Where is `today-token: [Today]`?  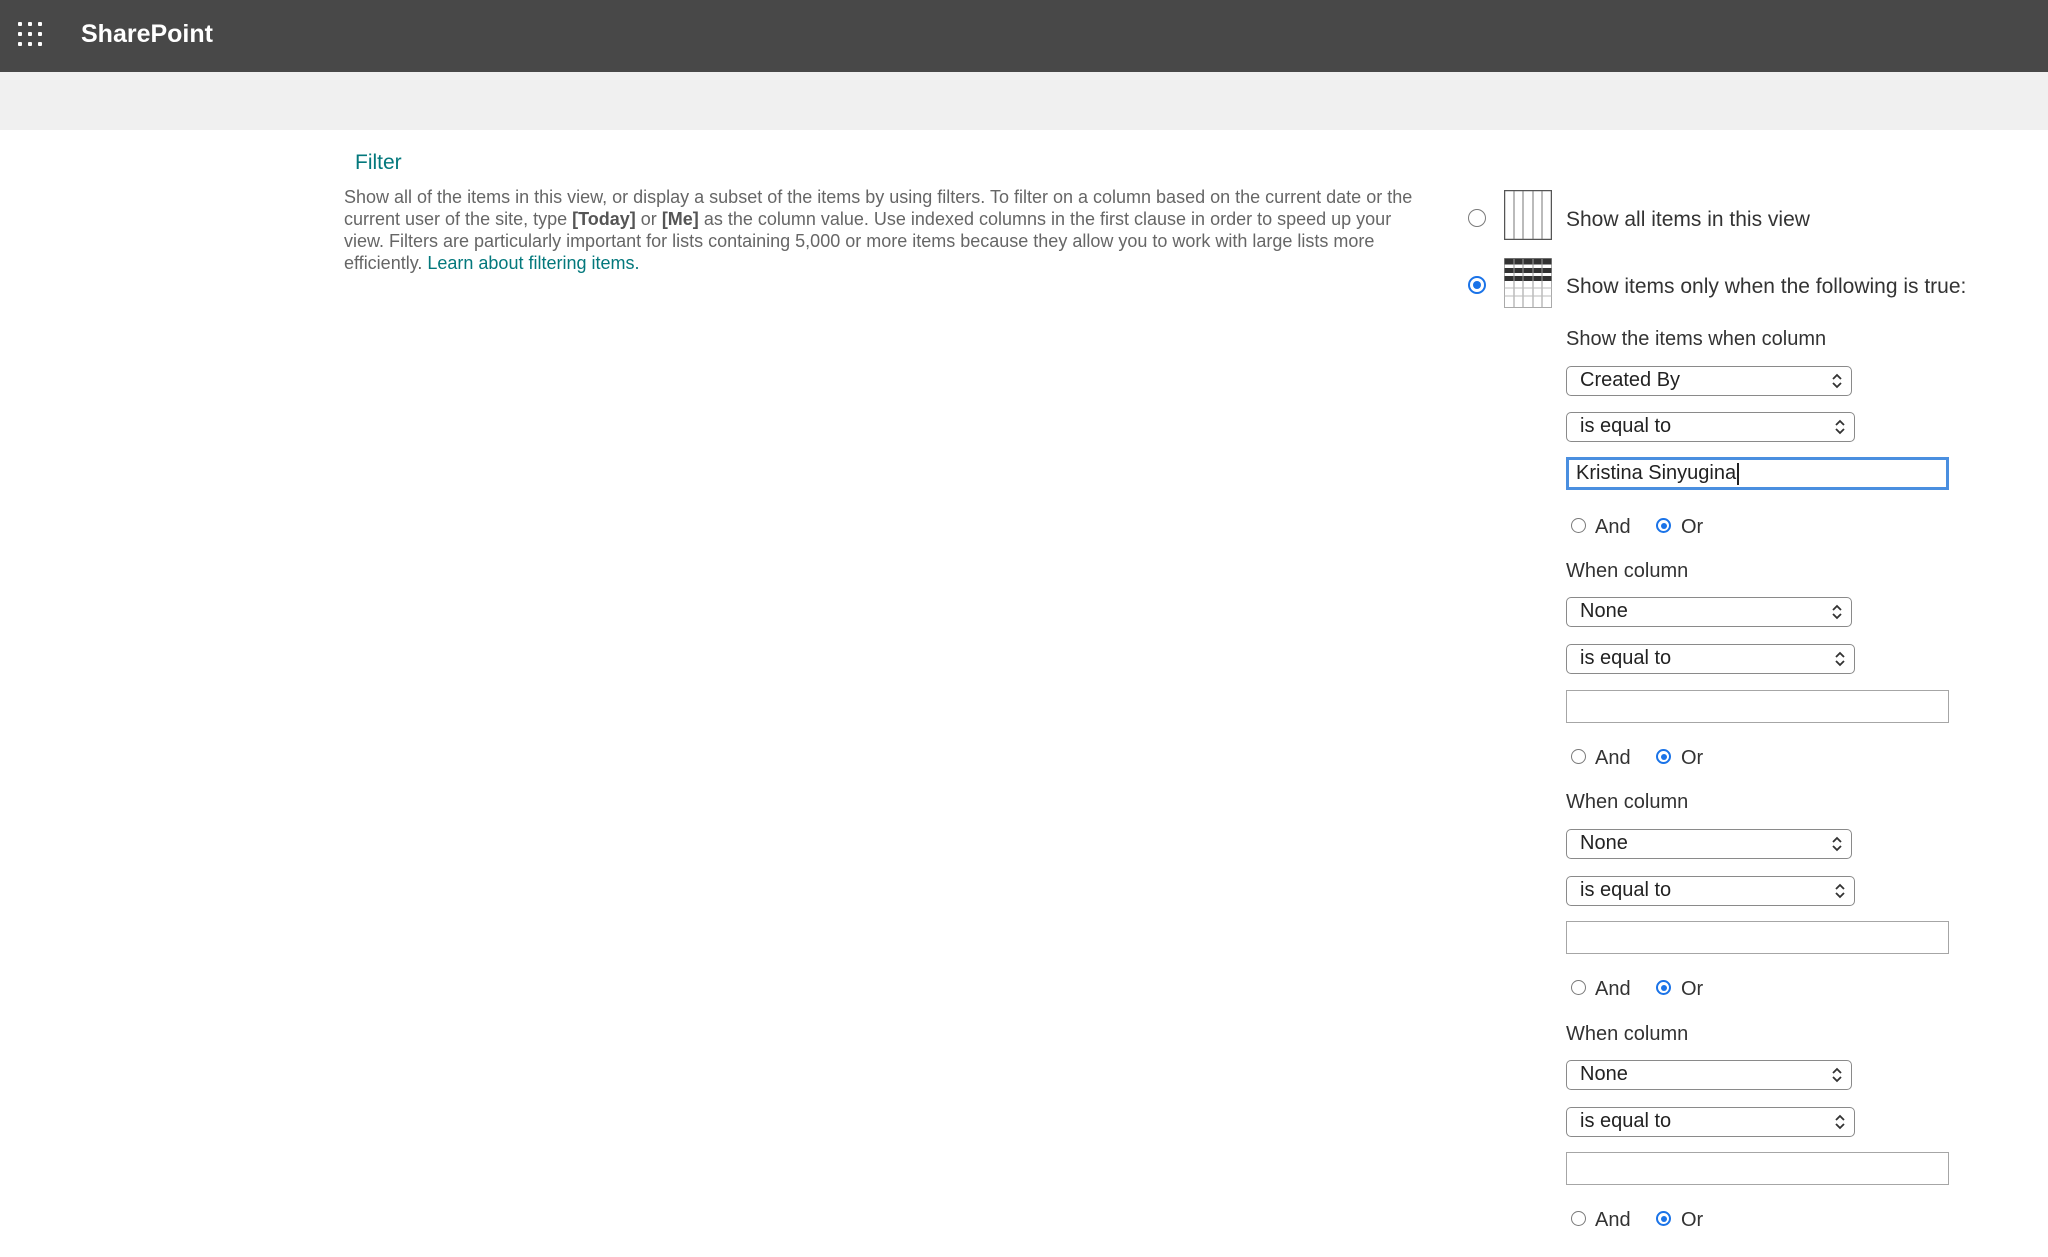
today-token: [Today] is located at coordinates (604, 219).